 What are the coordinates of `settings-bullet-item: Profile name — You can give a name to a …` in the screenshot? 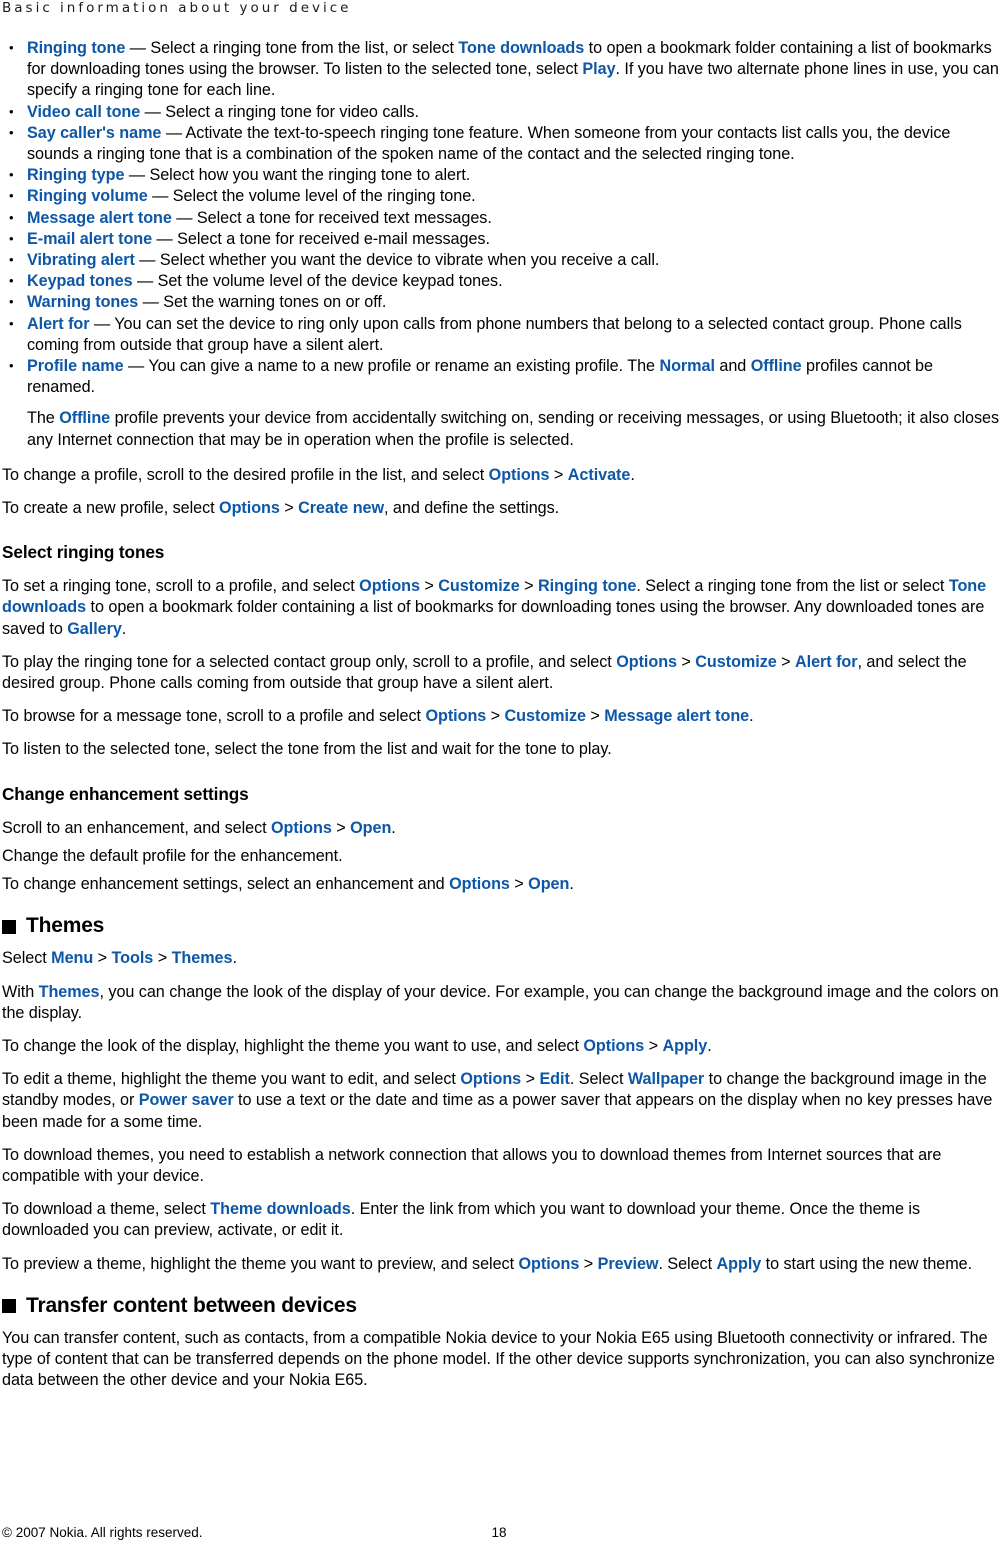 It's located at (502, 376).